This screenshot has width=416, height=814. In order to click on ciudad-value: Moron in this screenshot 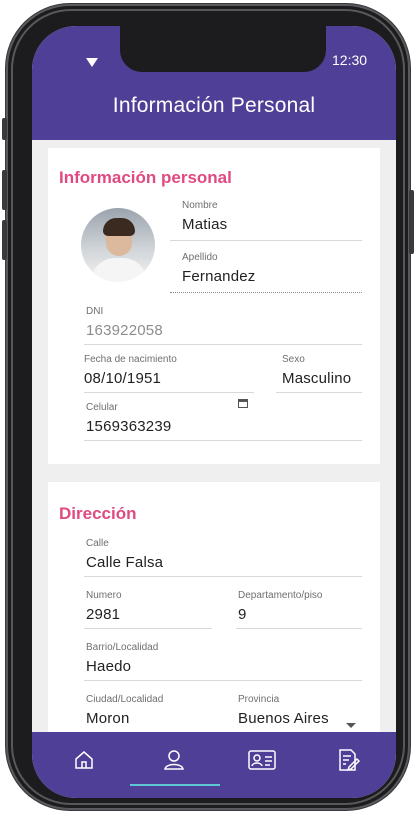, I will do `click(124, 718)`.